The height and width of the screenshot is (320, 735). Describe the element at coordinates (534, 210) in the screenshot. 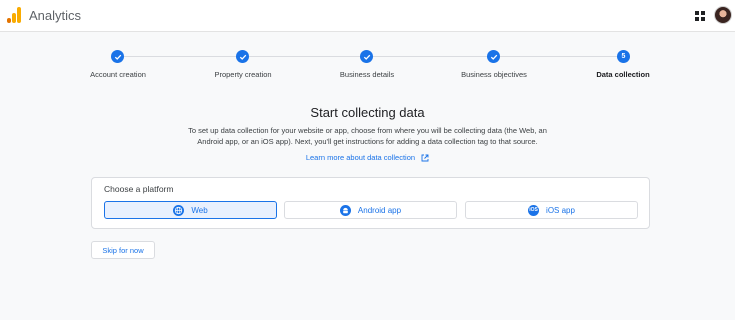

I see `ios-icon: iOS` at that location.